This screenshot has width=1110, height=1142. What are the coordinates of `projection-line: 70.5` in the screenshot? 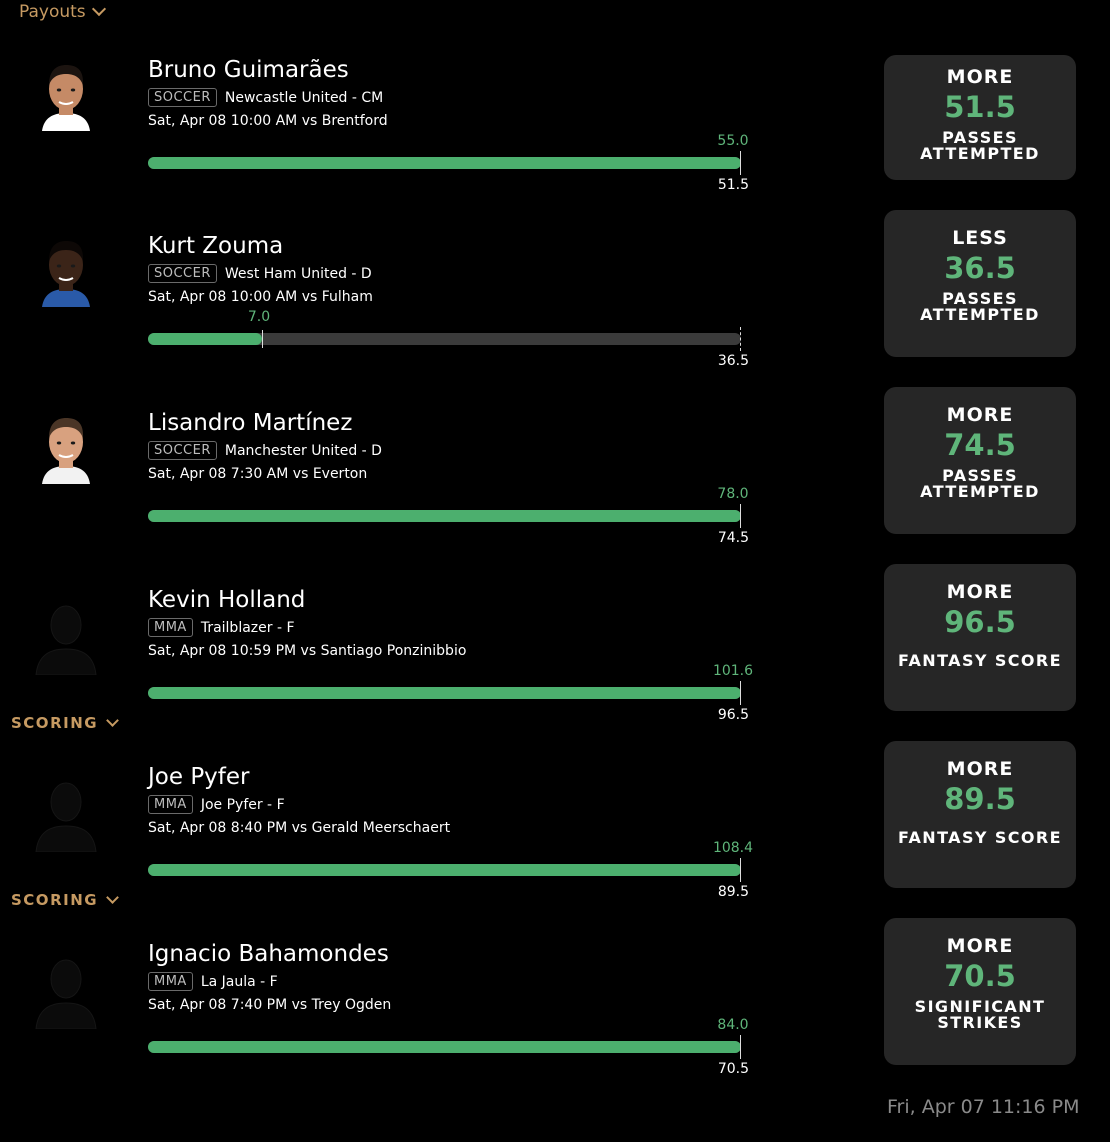 It's located at (980, 976).